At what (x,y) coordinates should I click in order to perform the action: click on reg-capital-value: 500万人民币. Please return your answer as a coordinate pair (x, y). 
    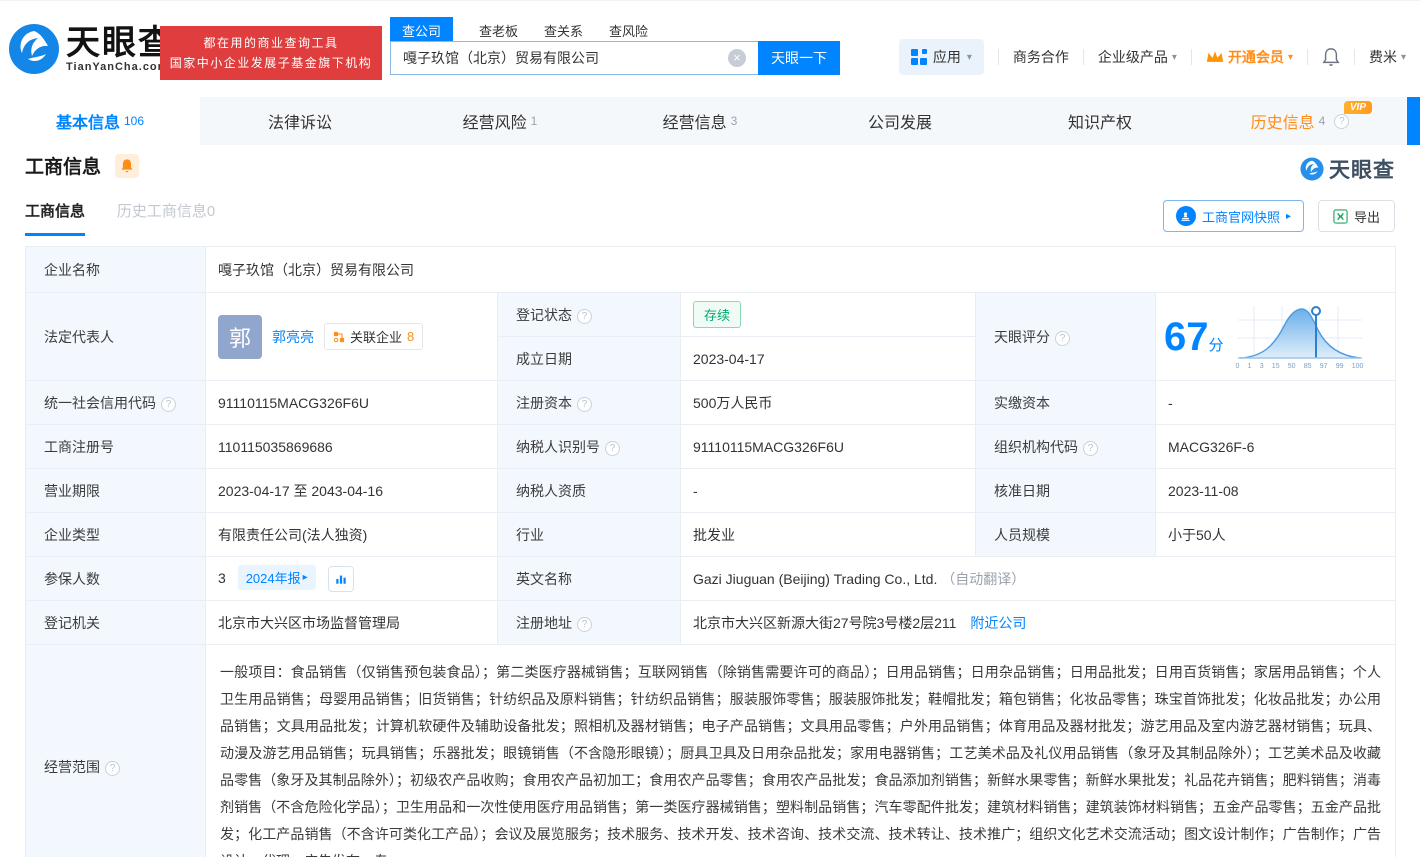
    Looking at the image, I should click on (828, 402).